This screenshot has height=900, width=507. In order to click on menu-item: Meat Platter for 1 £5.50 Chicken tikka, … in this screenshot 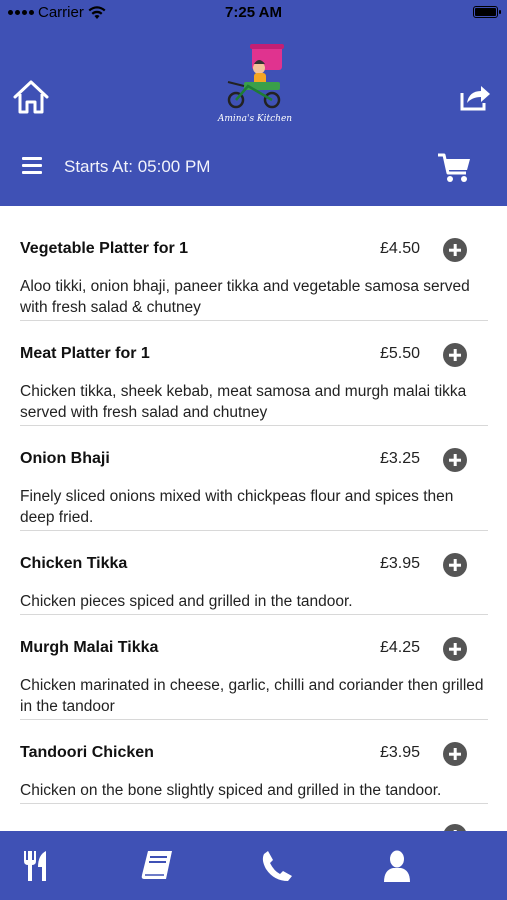, I will do `click(254, 373)`.